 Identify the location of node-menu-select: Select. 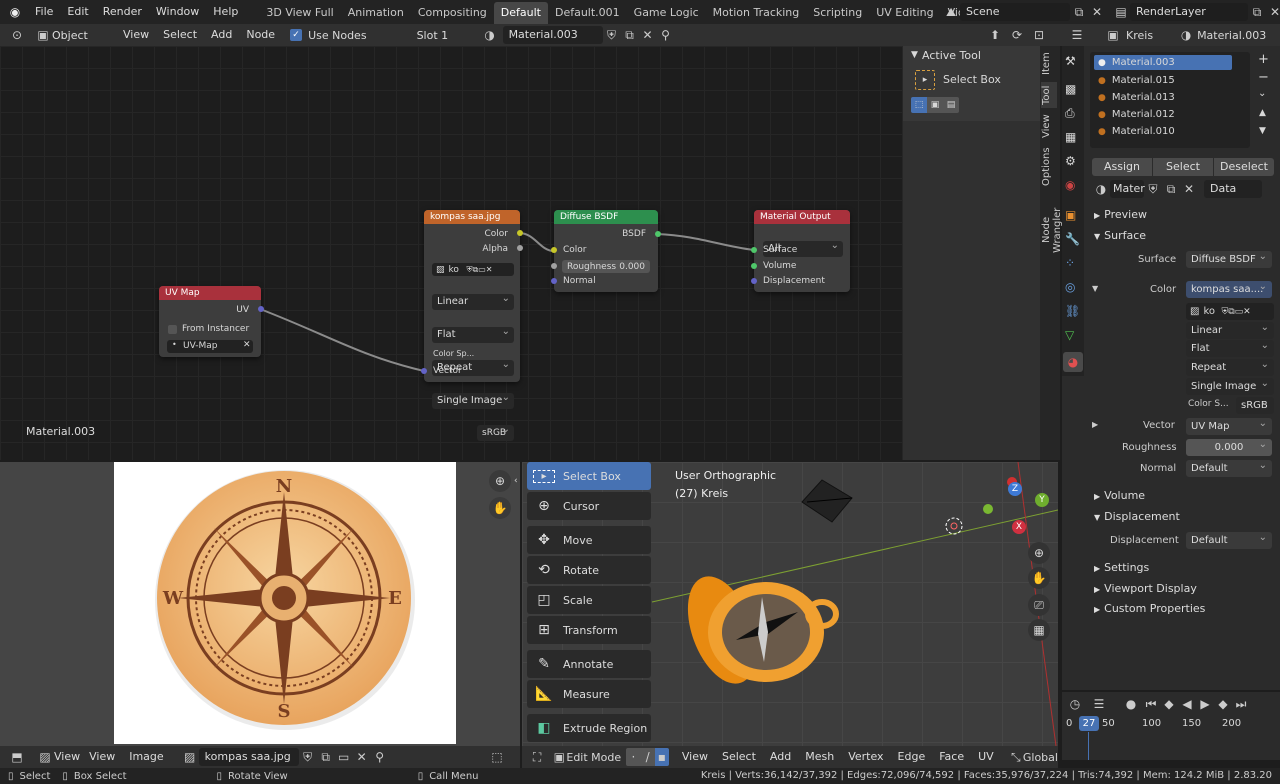
(180, 35).